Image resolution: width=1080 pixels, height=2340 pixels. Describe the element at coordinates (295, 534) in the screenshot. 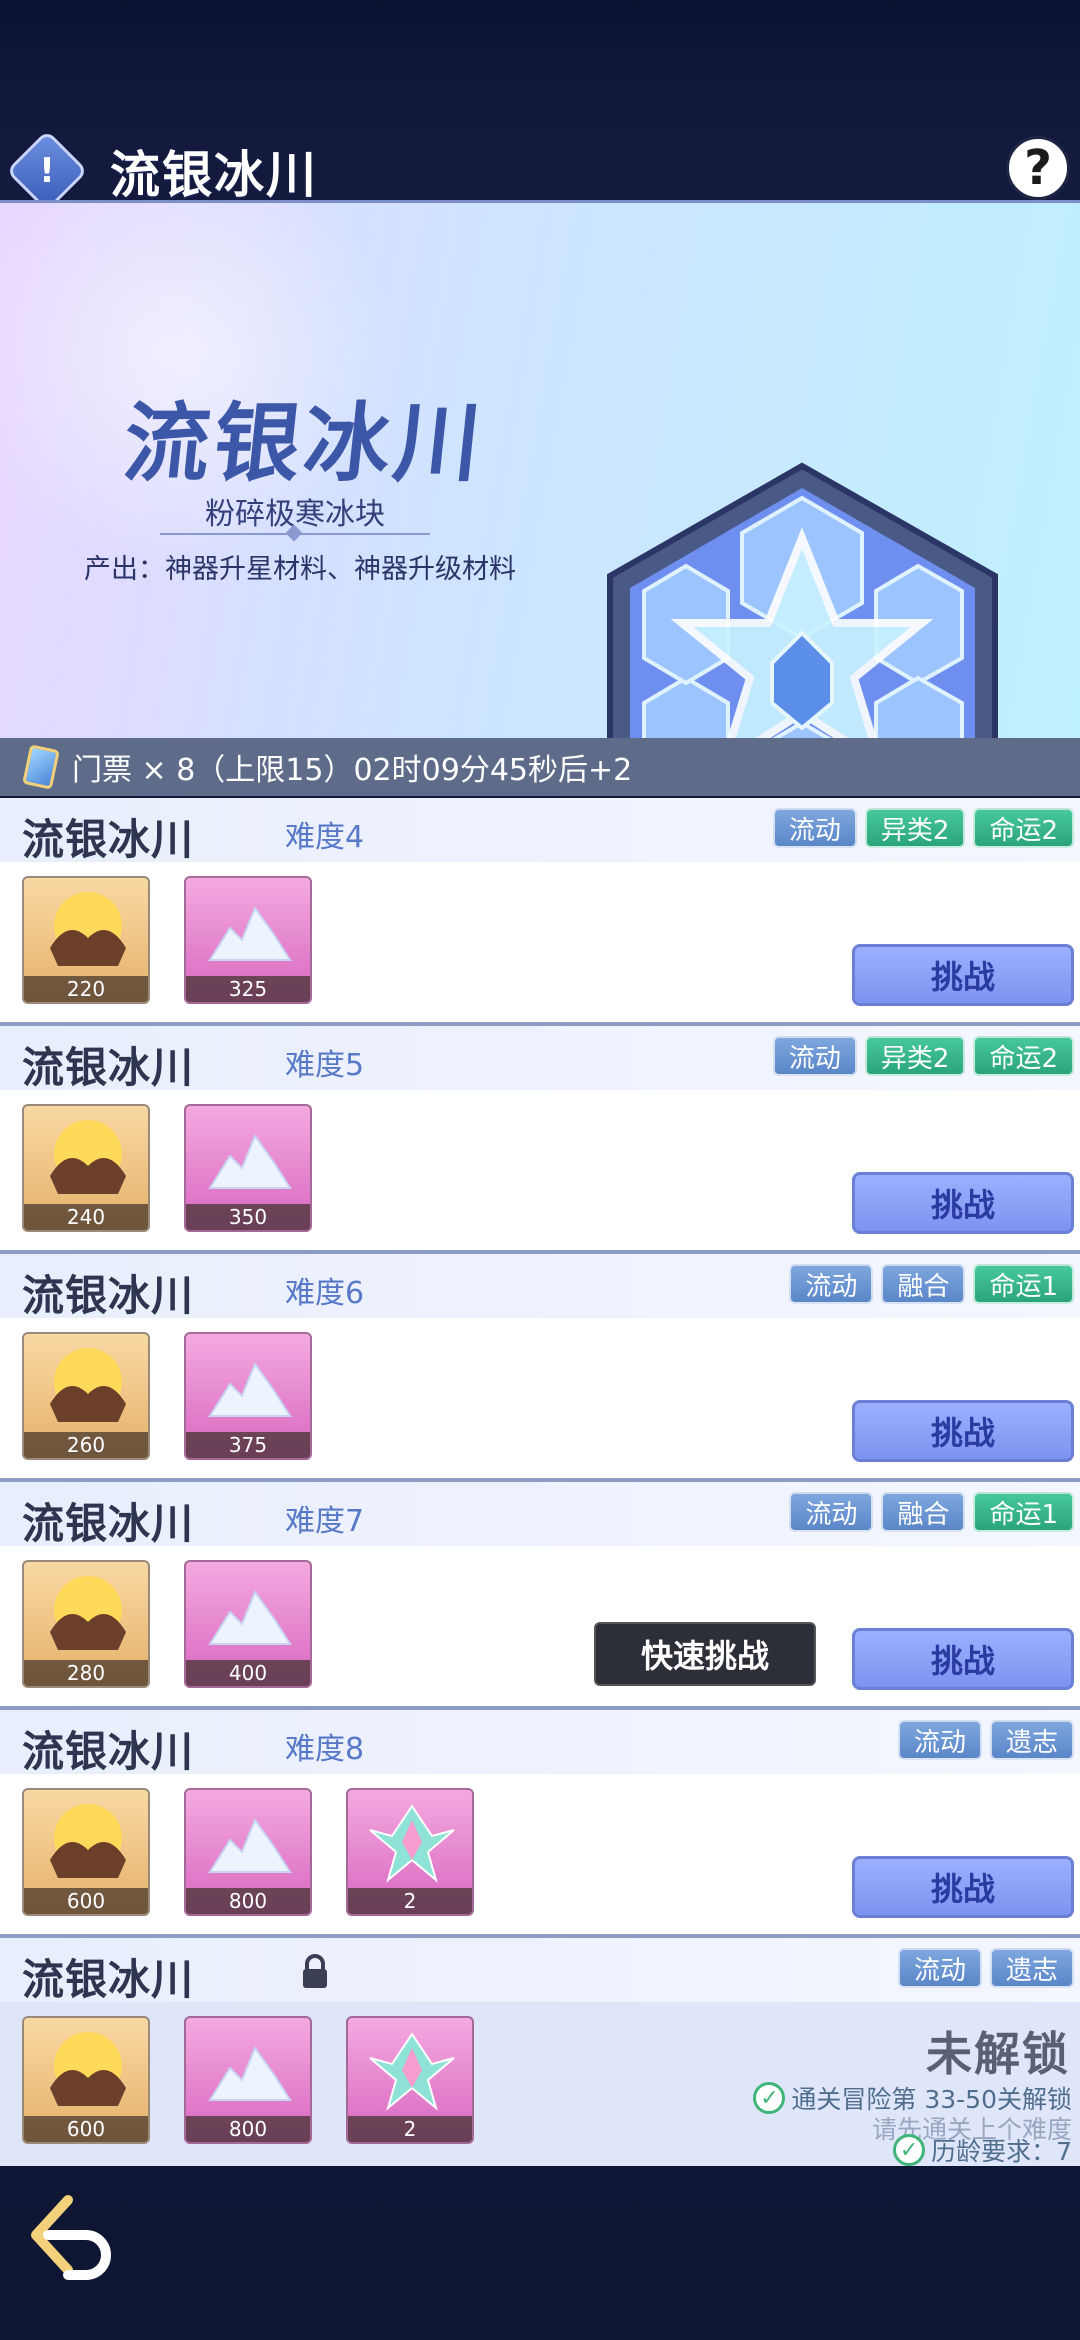

I see `banner-divider` at that location.